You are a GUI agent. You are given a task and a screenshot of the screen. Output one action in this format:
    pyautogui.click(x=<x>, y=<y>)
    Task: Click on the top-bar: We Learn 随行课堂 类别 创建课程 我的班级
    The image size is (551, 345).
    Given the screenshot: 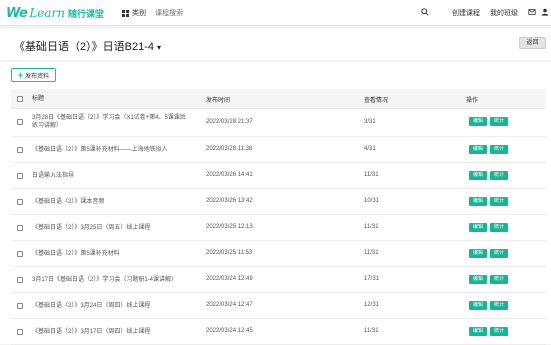 What is the action you would take?
    pyautogui.click(x=275, y=13)
    